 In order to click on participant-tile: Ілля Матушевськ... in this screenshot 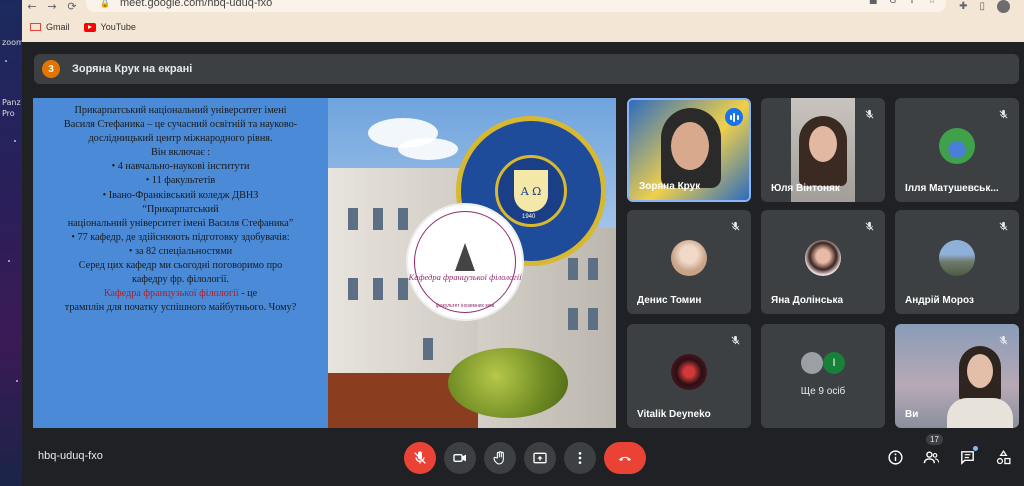, I will do `click(957, 150)`.